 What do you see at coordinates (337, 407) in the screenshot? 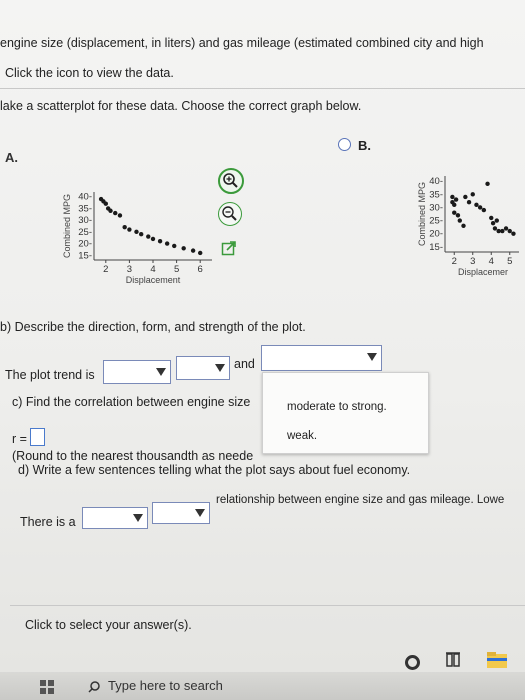
I see `dropdown-option-moderate-to-strong: moderate to strong.` at bounding box center [337, 407].